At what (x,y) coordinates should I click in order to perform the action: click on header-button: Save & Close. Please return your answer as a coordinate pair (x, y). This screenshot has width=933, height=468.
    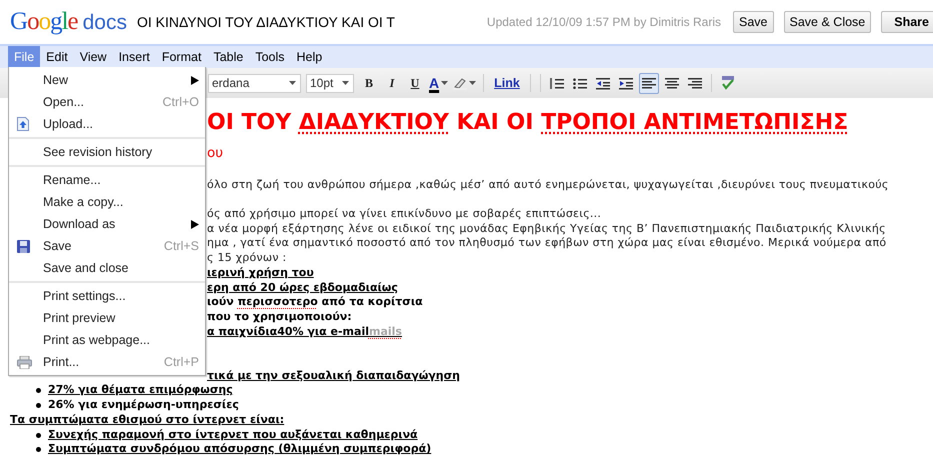
    Looking at the image, I should click on (828, 22).